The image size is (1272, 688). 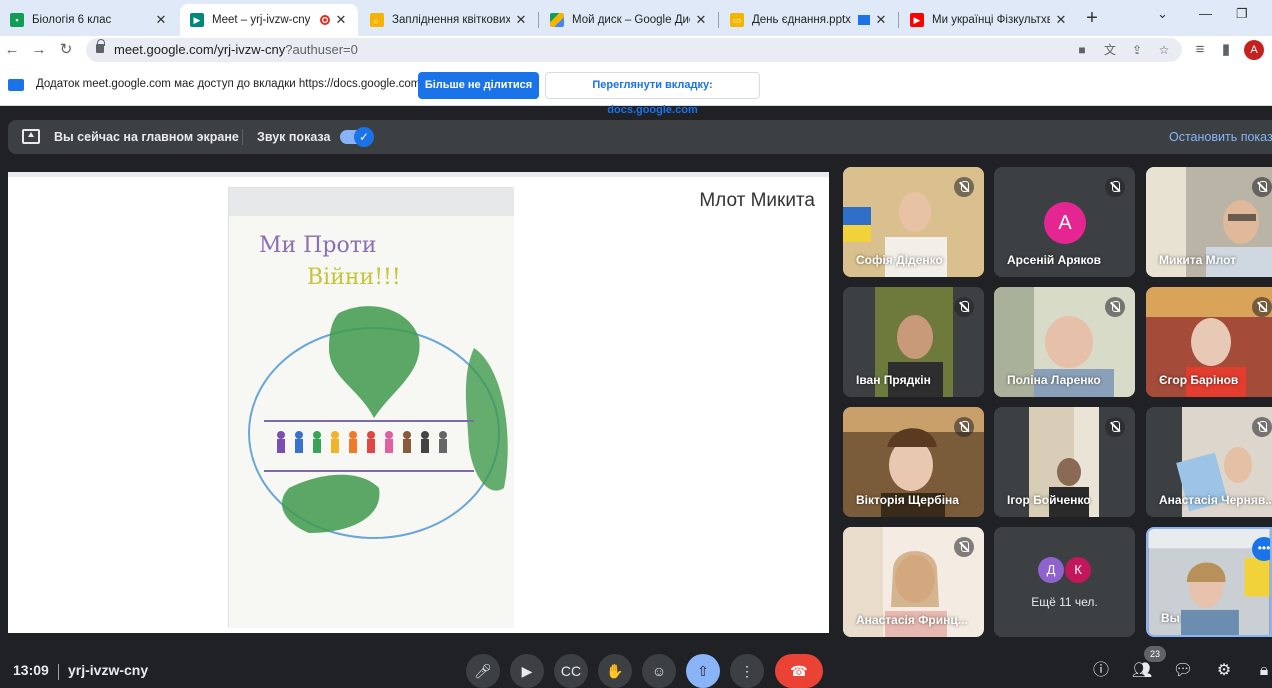 What do you see at coordinates (1254, 50) in the screenshot?
I see `profile-avatar: A` at bounding box center [1254, 50].